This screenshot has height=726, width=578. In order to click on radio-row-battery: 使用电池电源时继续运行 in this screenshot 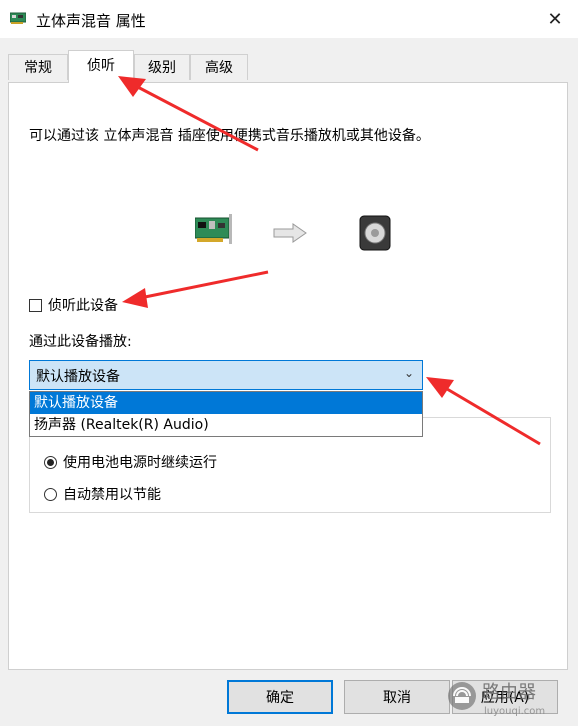, I will do `click(130, 462)`.